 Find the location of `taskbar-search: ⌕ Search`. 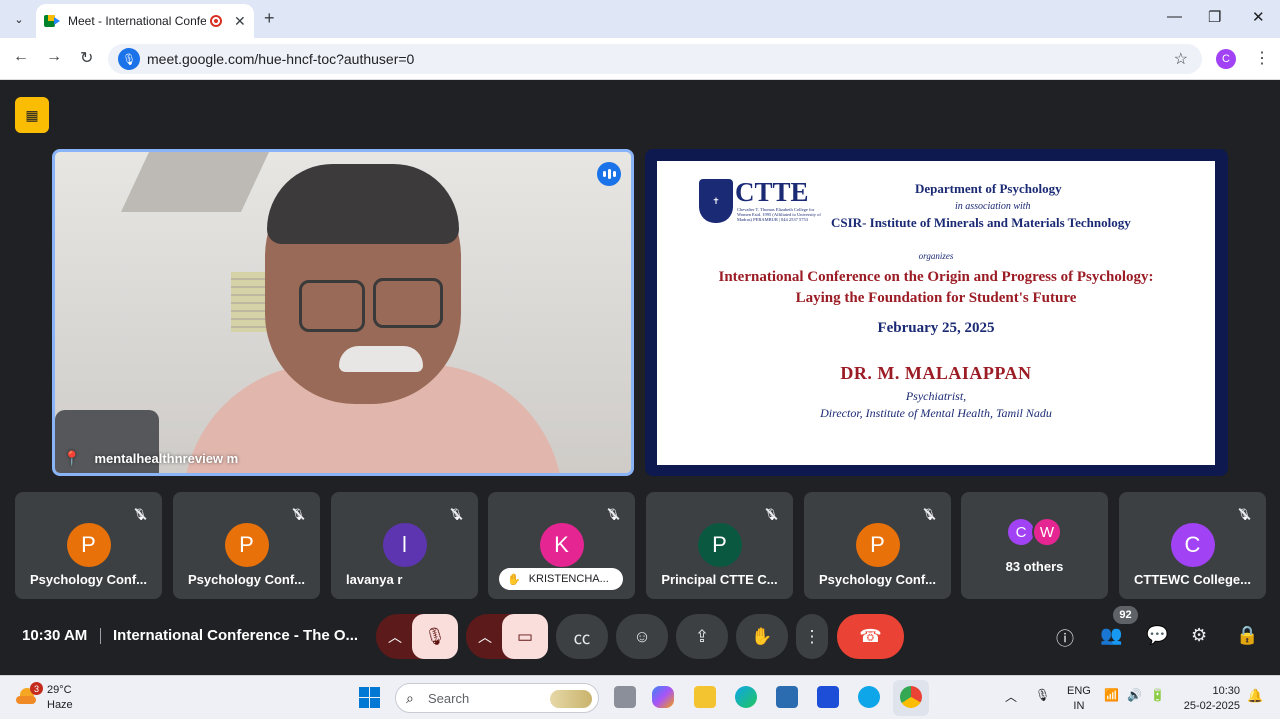

taskbar-search: ⌕ Search is located at coordinates (497, 698).